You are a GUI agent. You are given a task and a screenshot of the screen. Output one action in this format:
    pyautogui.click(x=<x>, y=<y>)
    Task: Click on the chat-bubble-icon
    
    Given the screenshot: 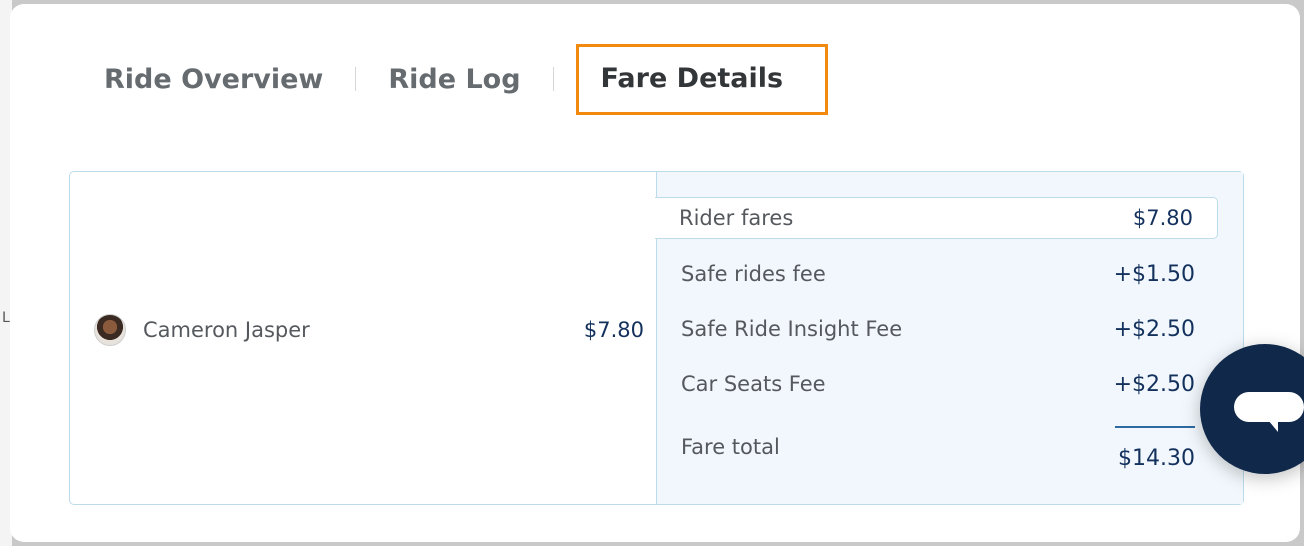 What is the action you would take?
    pyautogui.click(x=1269, y=407)
    